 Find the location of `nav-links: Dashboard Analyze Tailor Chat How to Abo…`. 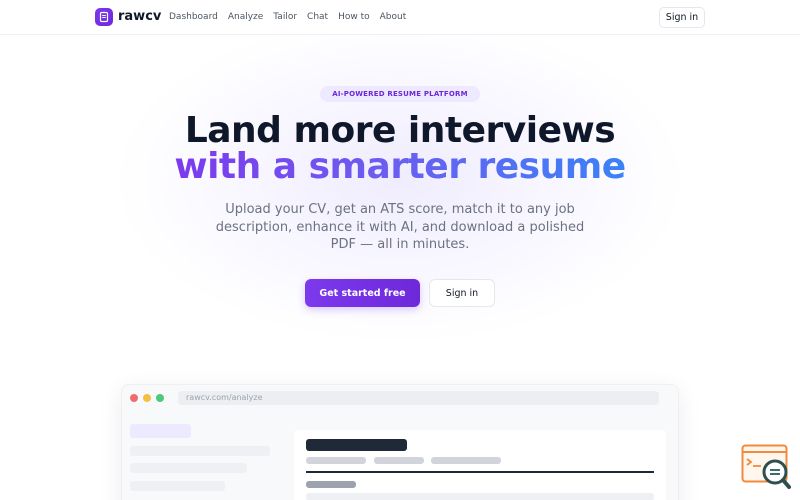

nav-links: Dashboard Analyze Tailor Chat How to Abo… is located at coordinates (287, 17).